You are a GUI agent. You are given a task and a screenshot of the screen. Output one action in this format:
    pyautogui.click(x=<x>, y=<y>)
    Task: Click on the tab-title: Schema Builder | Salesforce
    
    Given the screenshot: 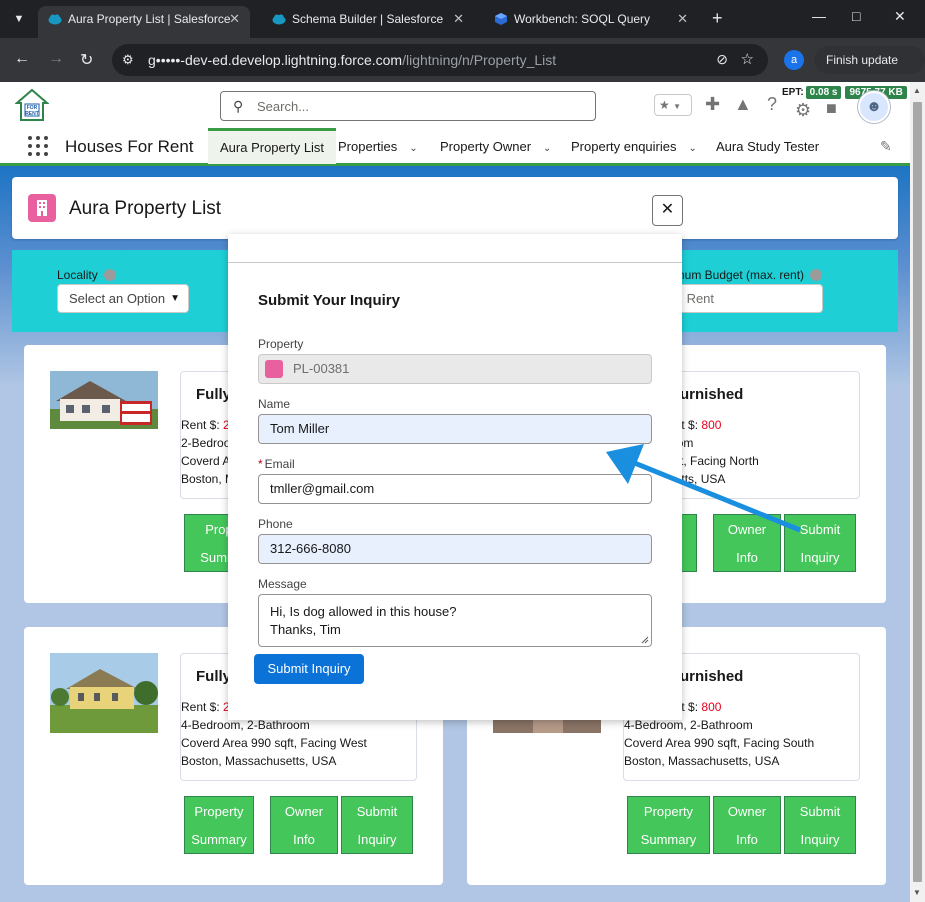 What is the action you would take?
    pyautogui.click(x=368, y=19)
    